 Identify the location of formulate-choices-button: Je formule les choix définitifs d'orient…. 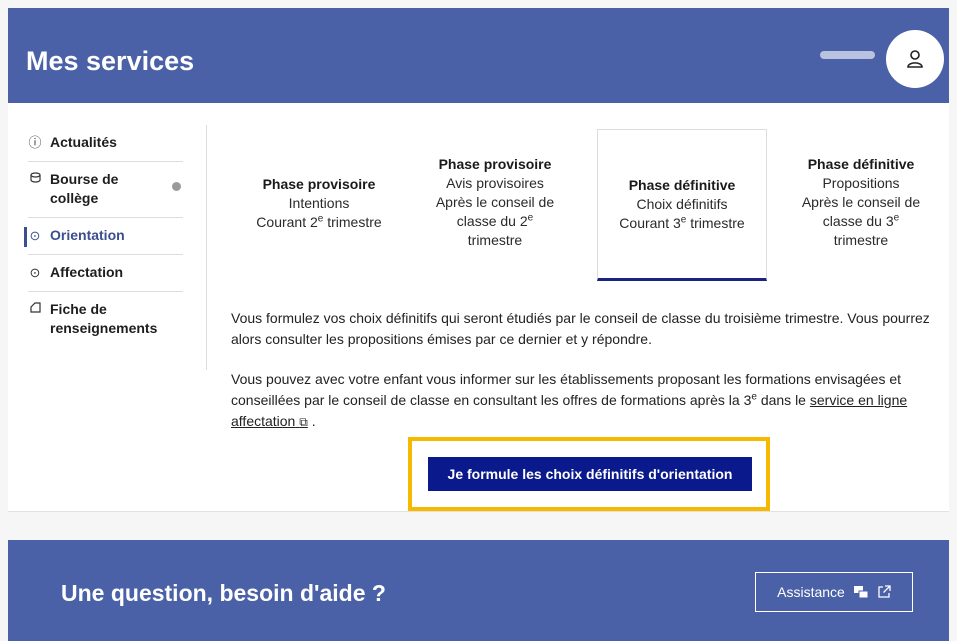
(590, 474).